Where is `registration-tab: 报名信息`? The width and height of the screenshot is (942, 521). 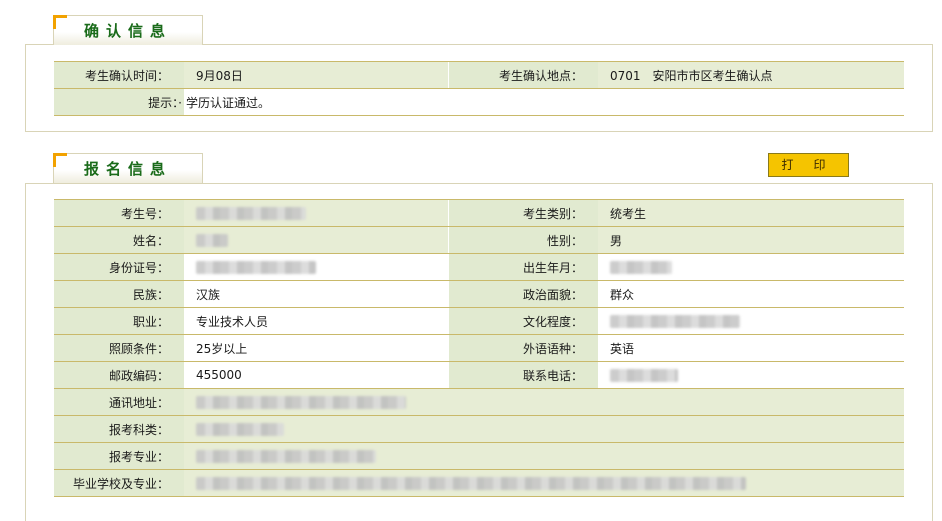
registration-tab: 报名信息 is located at coordinates (128, 168).